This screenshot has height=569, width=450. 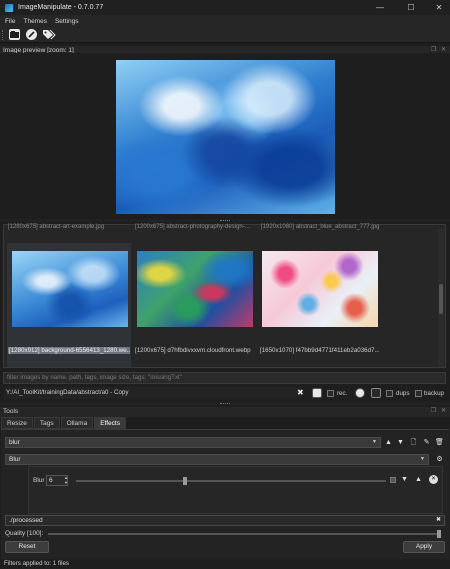 I want to click on refresh-button, so click(x=360, y=393).